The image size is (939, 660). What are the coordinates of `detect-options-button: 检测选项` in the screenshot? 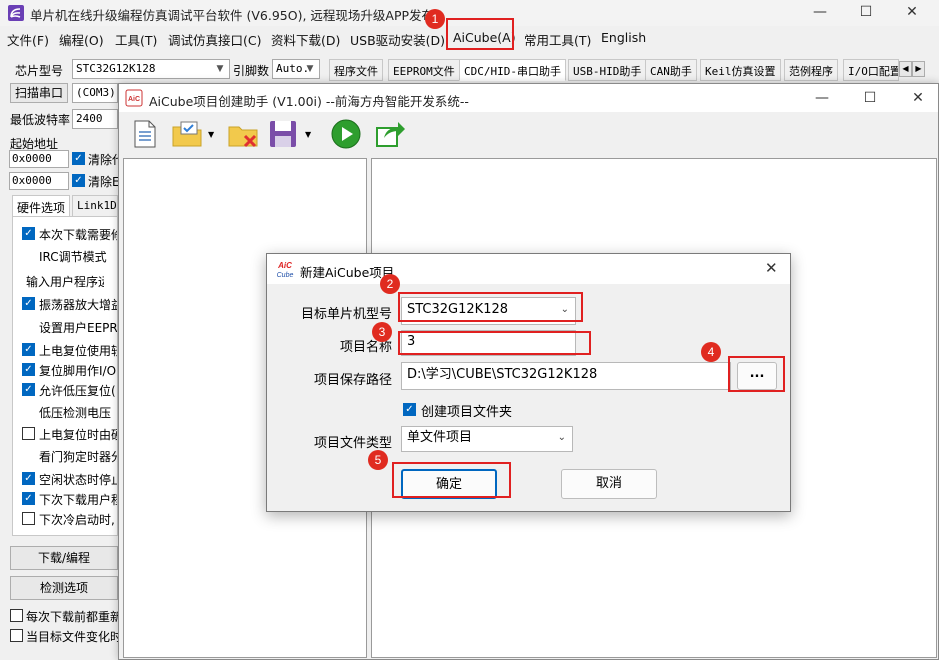 It's located at (64, 588).